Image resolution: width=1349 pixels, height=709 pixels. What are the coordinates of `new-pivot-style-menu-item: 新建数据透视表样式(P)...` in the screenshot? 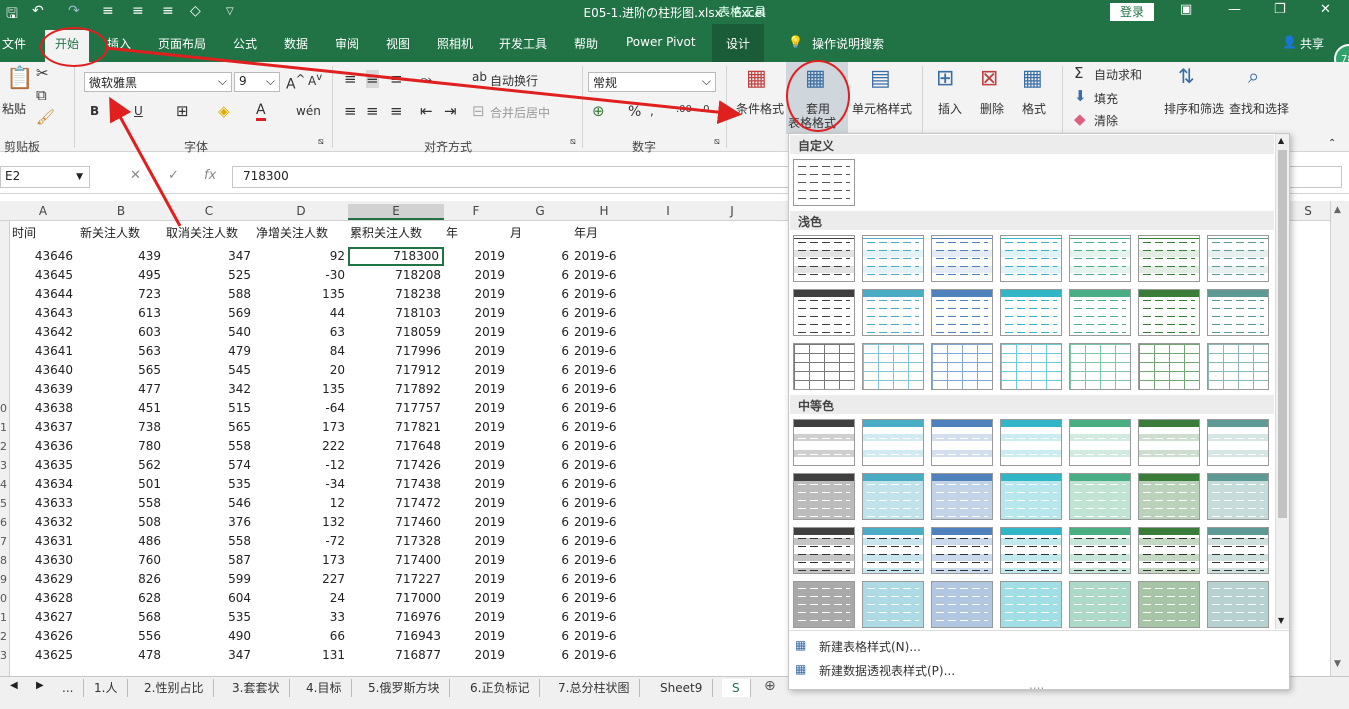 It's located at (887, 670).